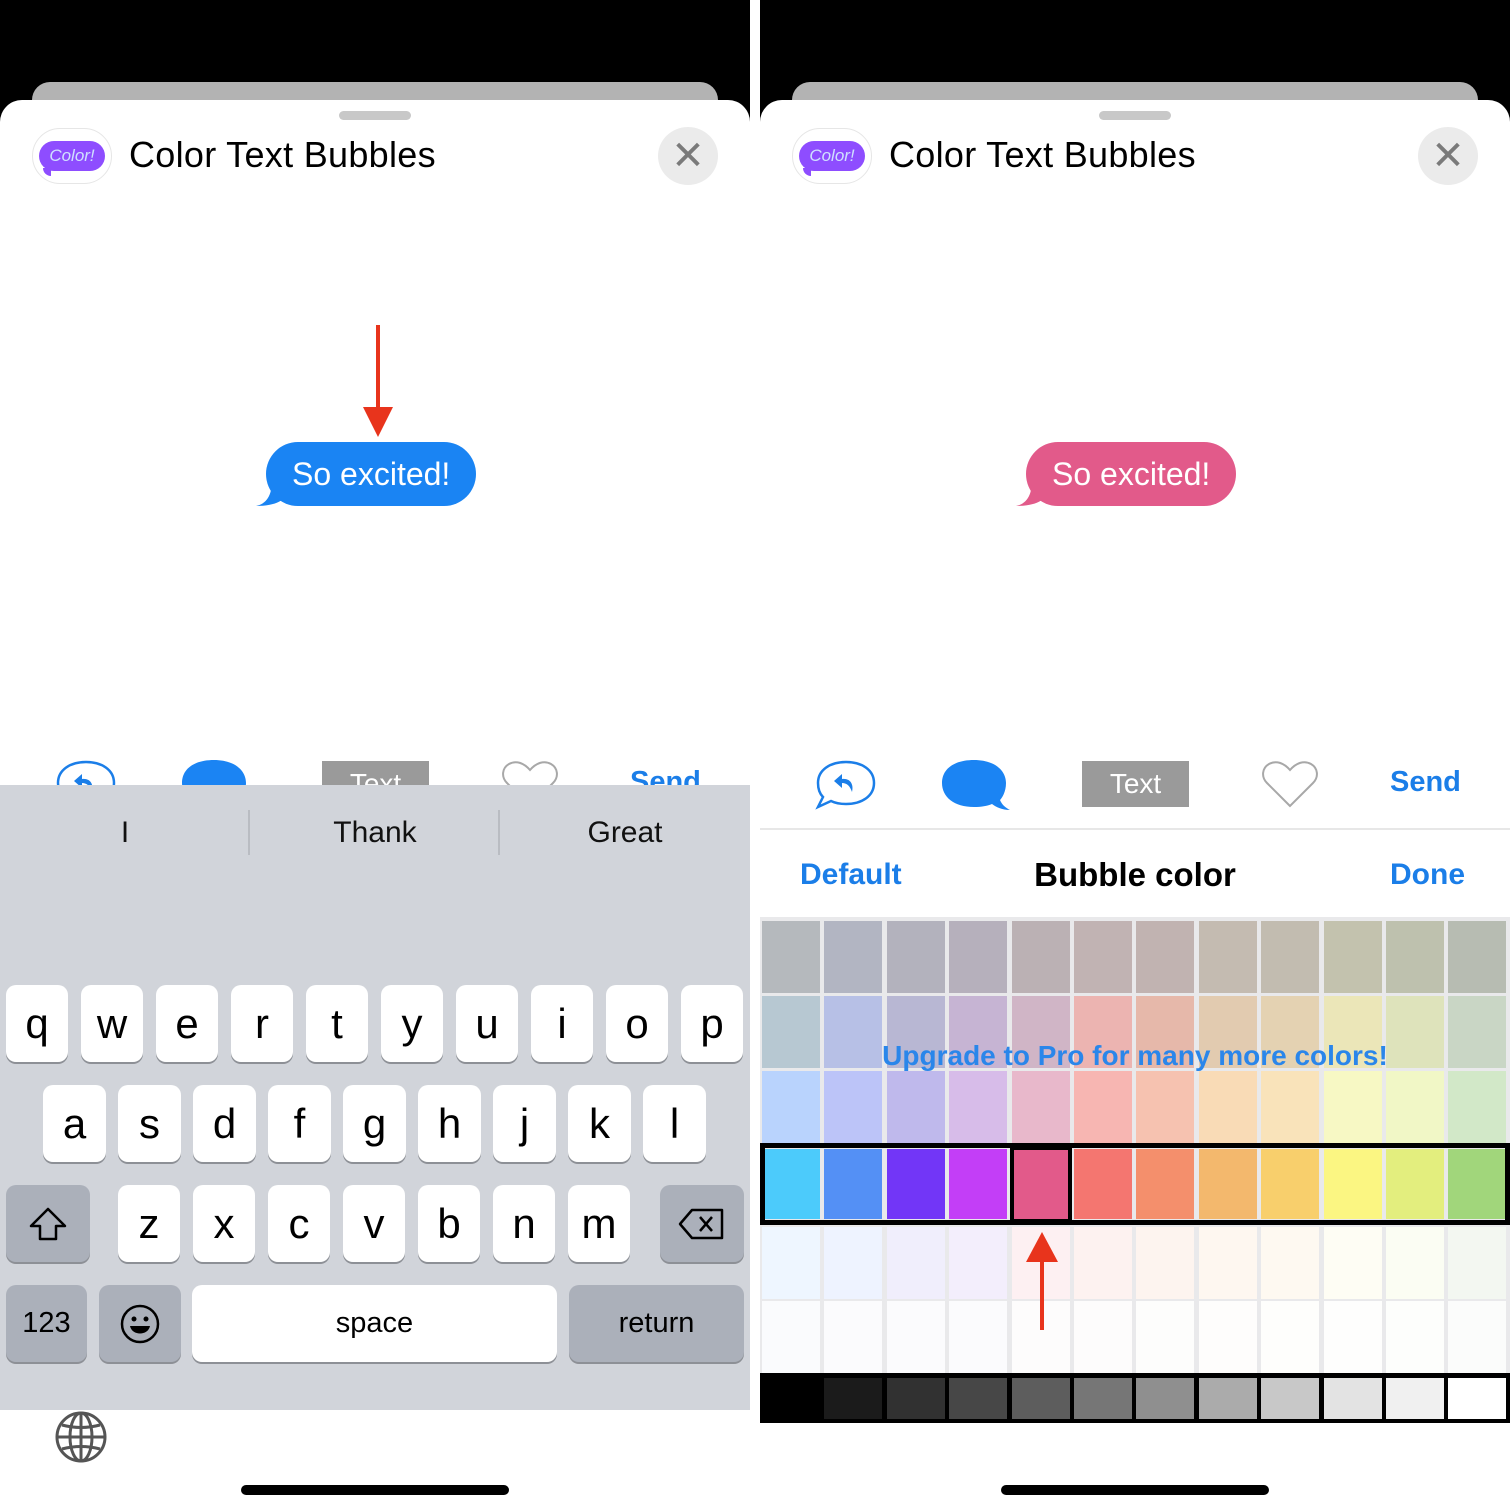 This screenshot has width=1510, height=1510. What do you see at coordinates (374, 1323) in the screenshot?
I see `space-key: space` at bounding box center [374, 1323].